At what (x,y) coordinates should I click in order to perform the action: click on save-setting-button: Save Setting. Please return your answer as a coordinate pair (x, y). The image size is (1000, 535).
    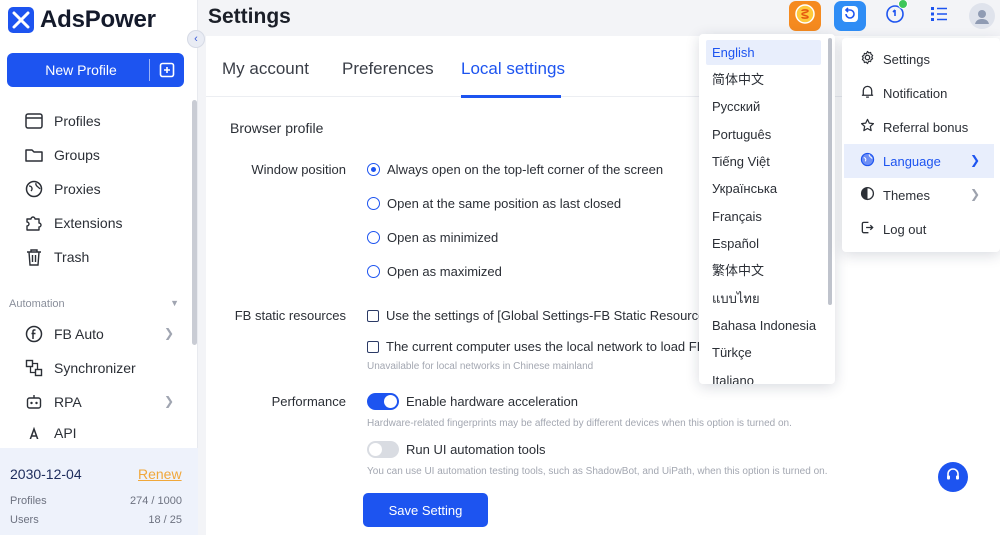
    Looking at the image, I should click on (425, 510).